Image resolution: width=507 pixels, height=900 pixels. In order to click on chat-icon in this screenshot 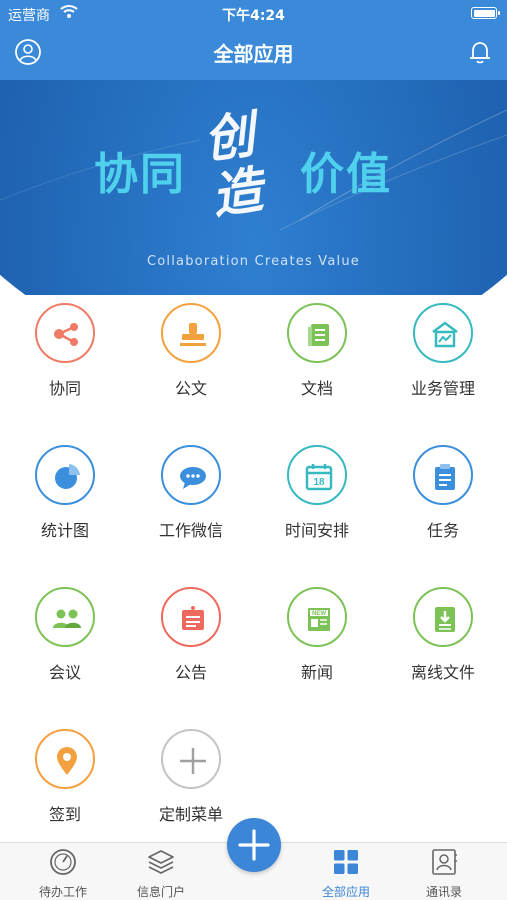, I will do `click(193, 478)`.